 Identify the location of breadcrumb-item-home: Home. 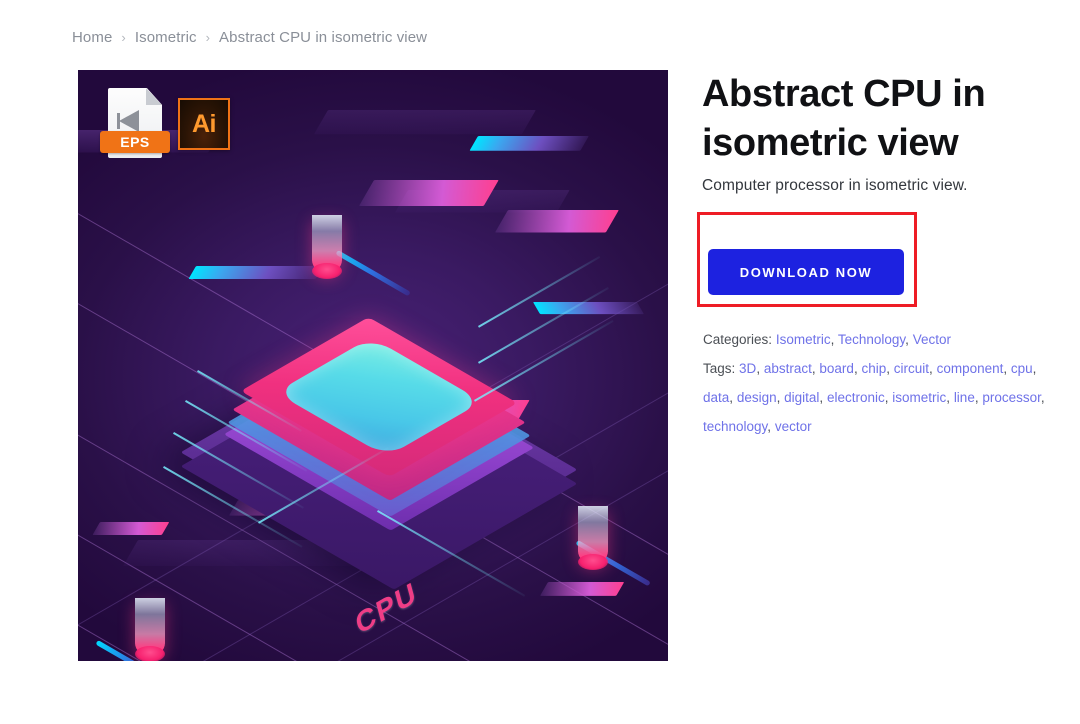
(92, 37).